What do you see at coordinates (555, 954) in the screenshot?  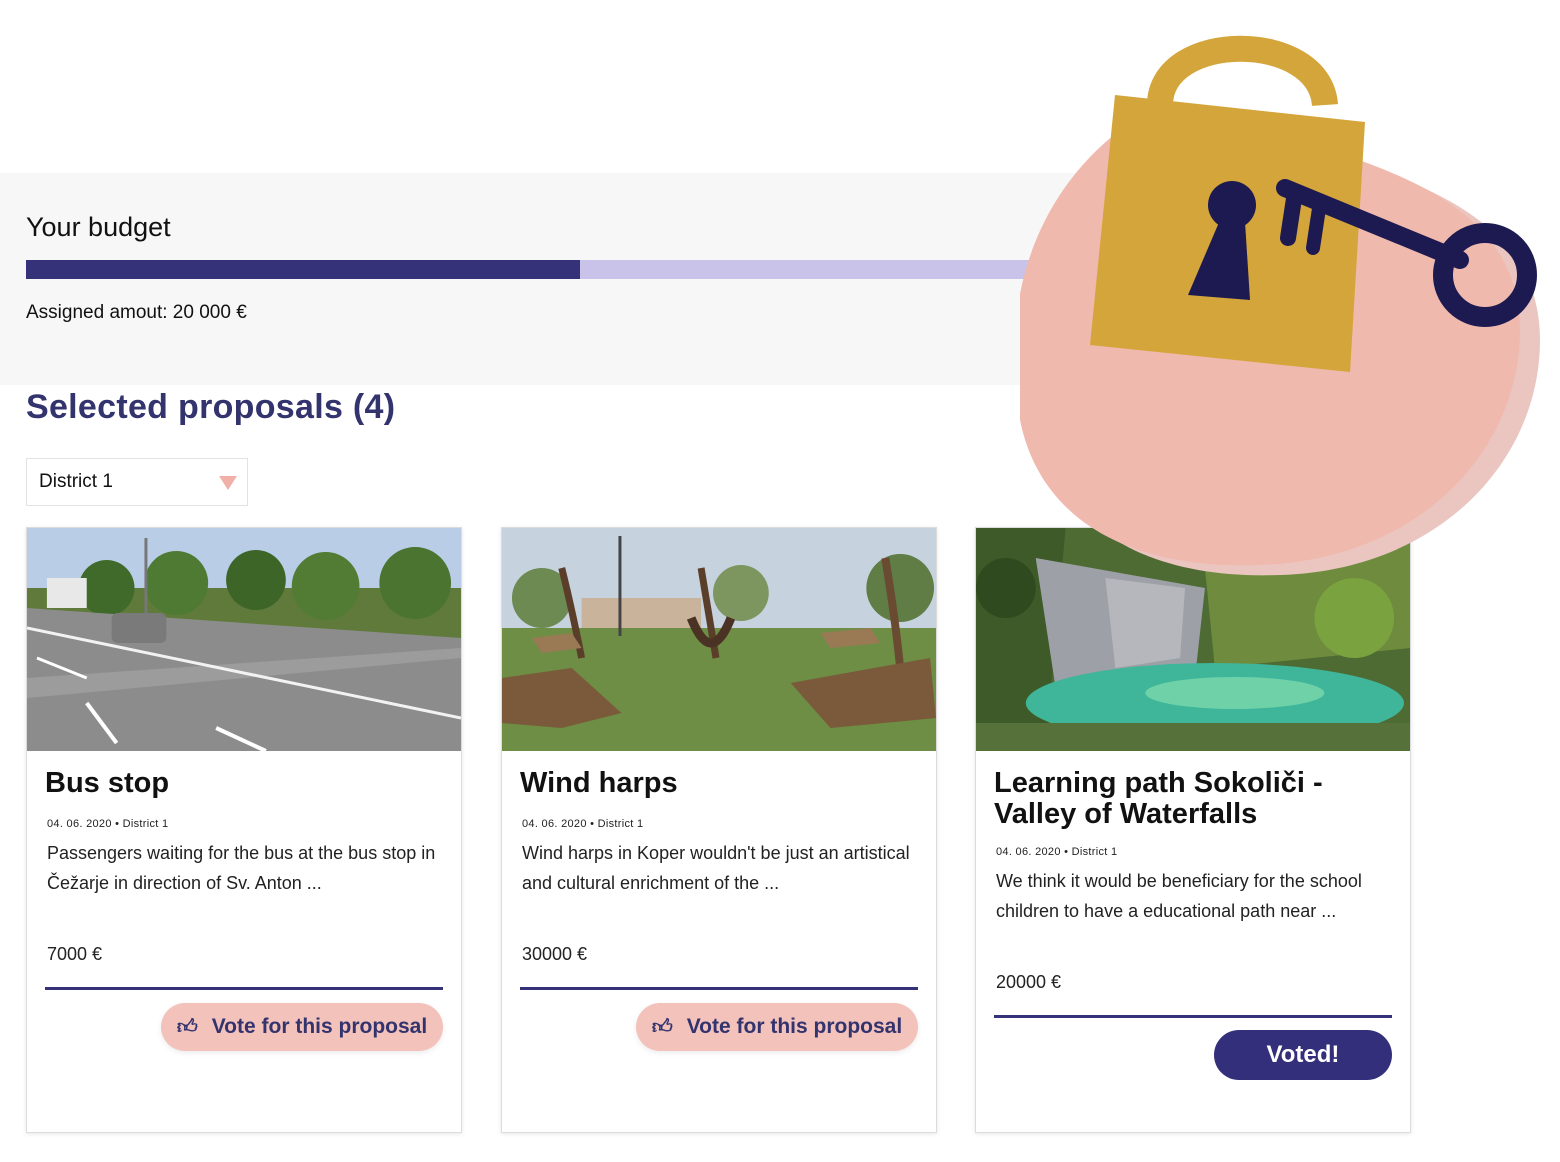 I see `proposal-price: 30000 €` at bounding box center [555, 954].